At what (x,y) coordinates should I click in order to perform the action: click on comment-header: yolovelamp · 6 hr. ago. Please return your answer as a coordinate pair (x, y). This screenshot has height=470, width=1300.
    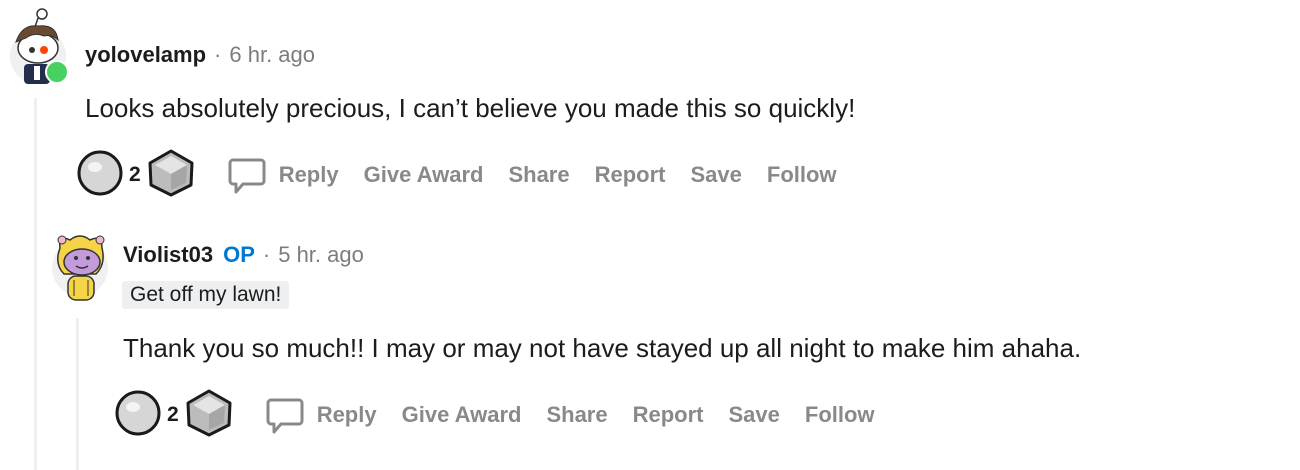
    Looking at the image, I should click on (200, 55).